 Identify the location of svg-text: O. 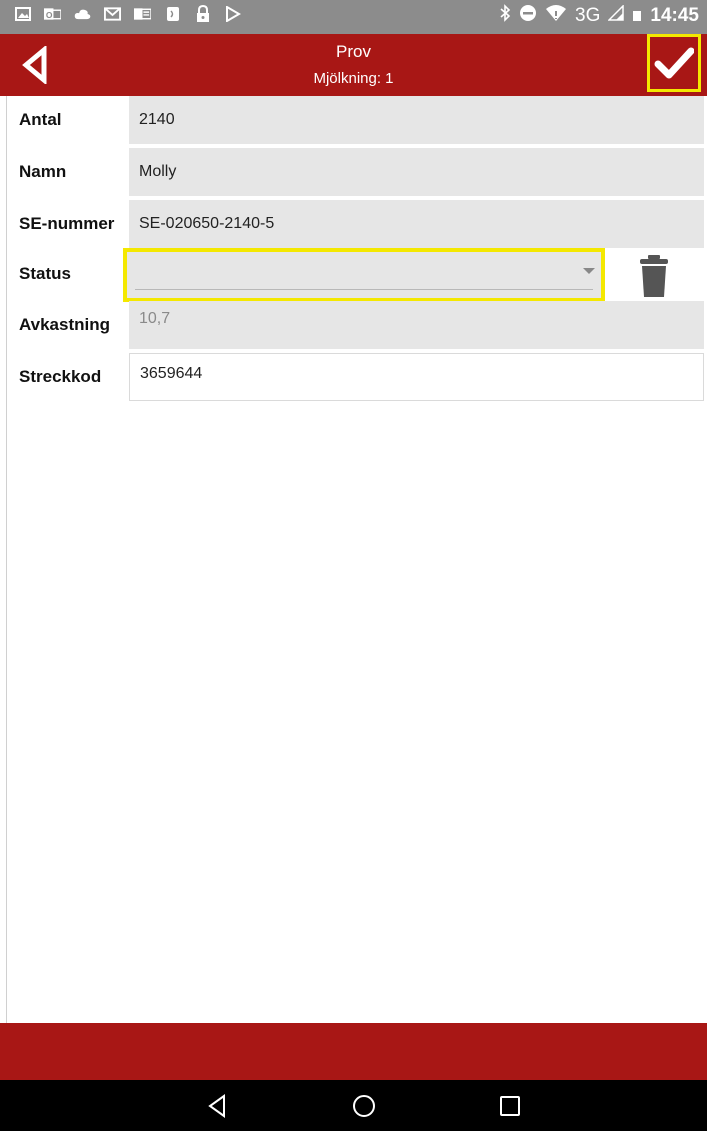
(49, 14).